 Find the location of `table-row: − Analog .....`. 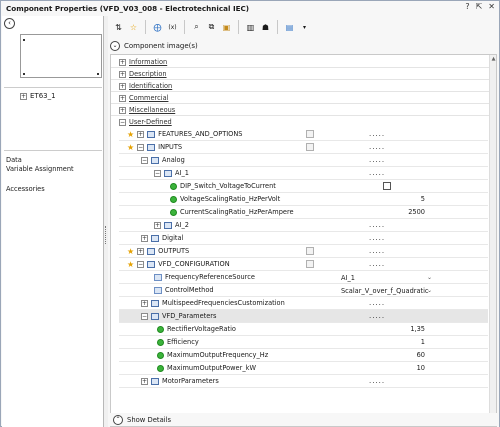

table-row: − Analog ..... is located at coordinates (303, 160).